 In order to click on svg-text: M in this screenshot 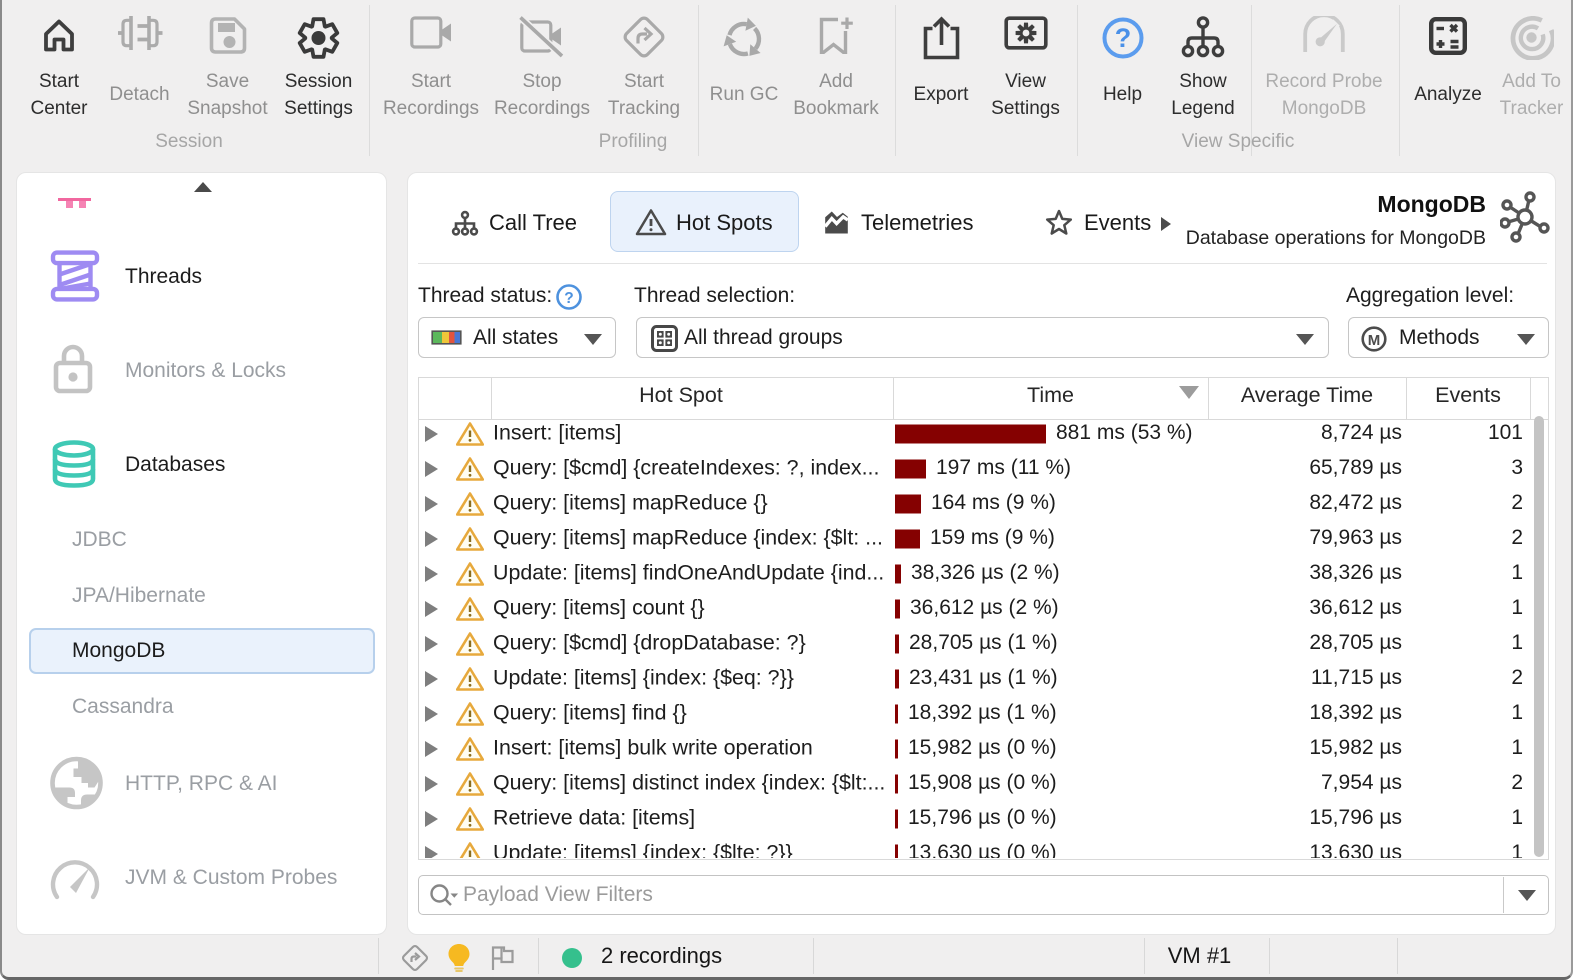, I will do `click(1374, 340)`.